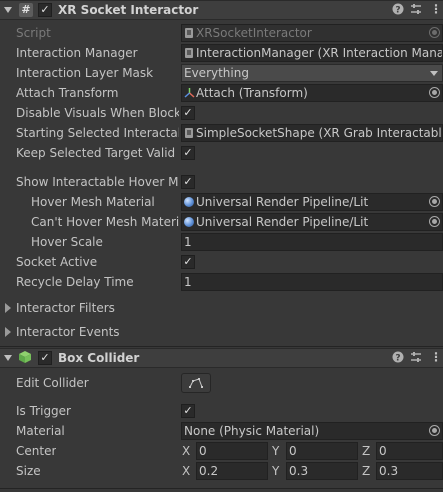 The image size is (443, 492). What do you see at coordinates (85, 73) in the screenshot?
I see `interaction-layer-mask-label: Interaction Layer Mask` at bounding box center [85, 73].